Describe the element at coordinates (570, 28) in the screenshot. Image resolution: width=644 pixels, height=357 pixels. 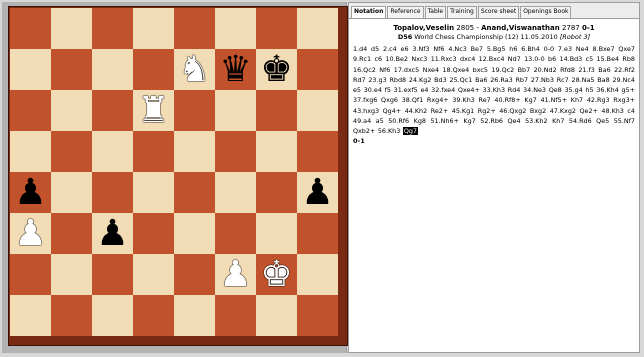
I see `black-elo: 2787` at that location.